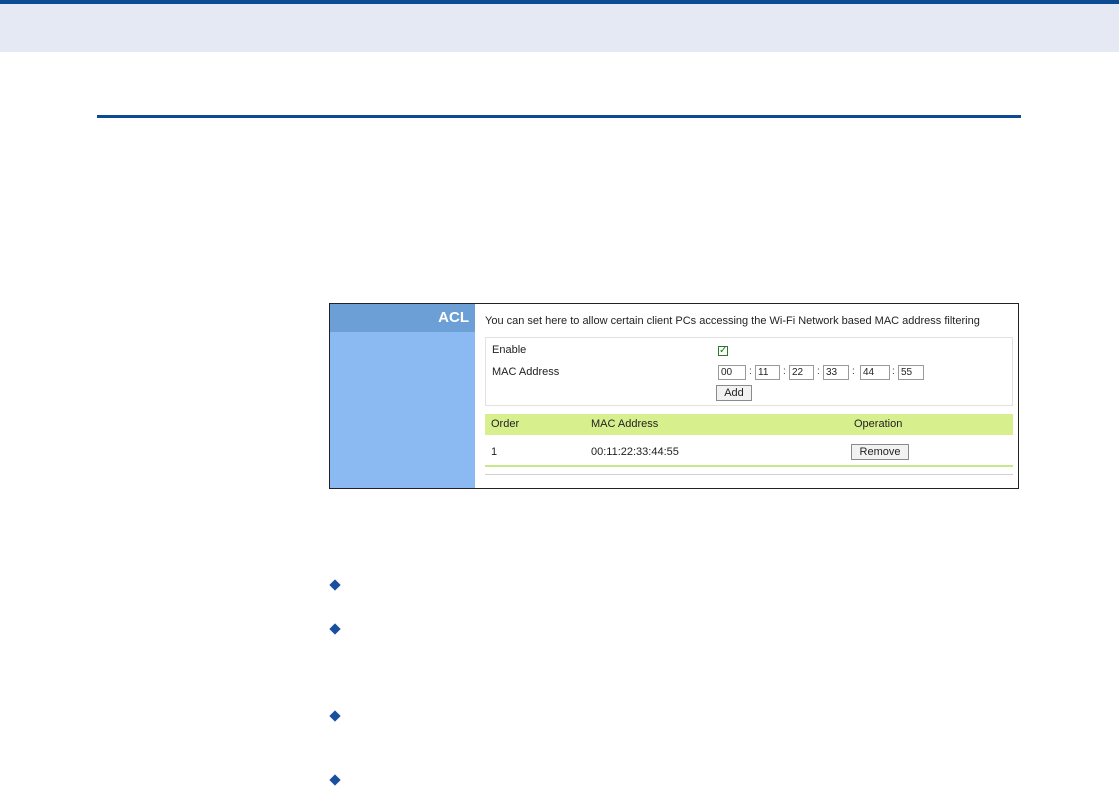 The image size is (1119, 789). Describe the element at coordinates (509, 350) in the screenshot. I see `enable-label: Enable` at that location.